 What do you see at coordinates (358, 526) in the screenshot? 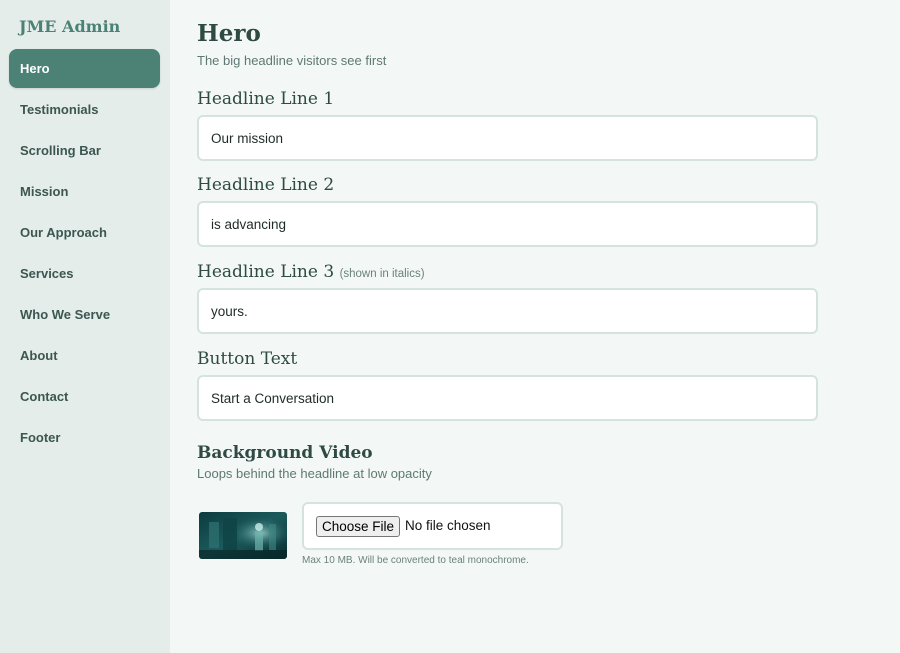
I see `choose-file-button: Choose File` at bounding box center [358, 526].